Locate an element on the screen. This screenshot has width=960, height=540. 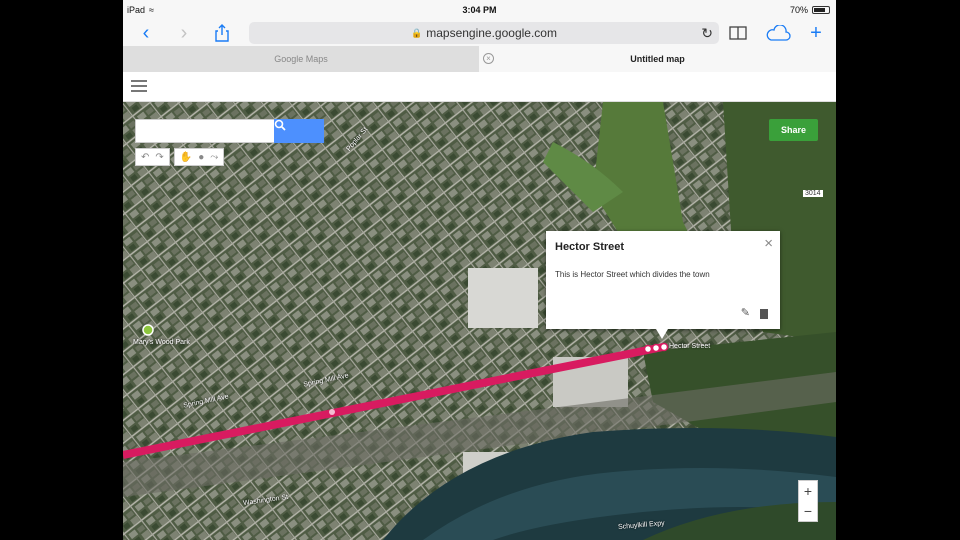
battery-percent: 70% is located at coordinates (798, 10).